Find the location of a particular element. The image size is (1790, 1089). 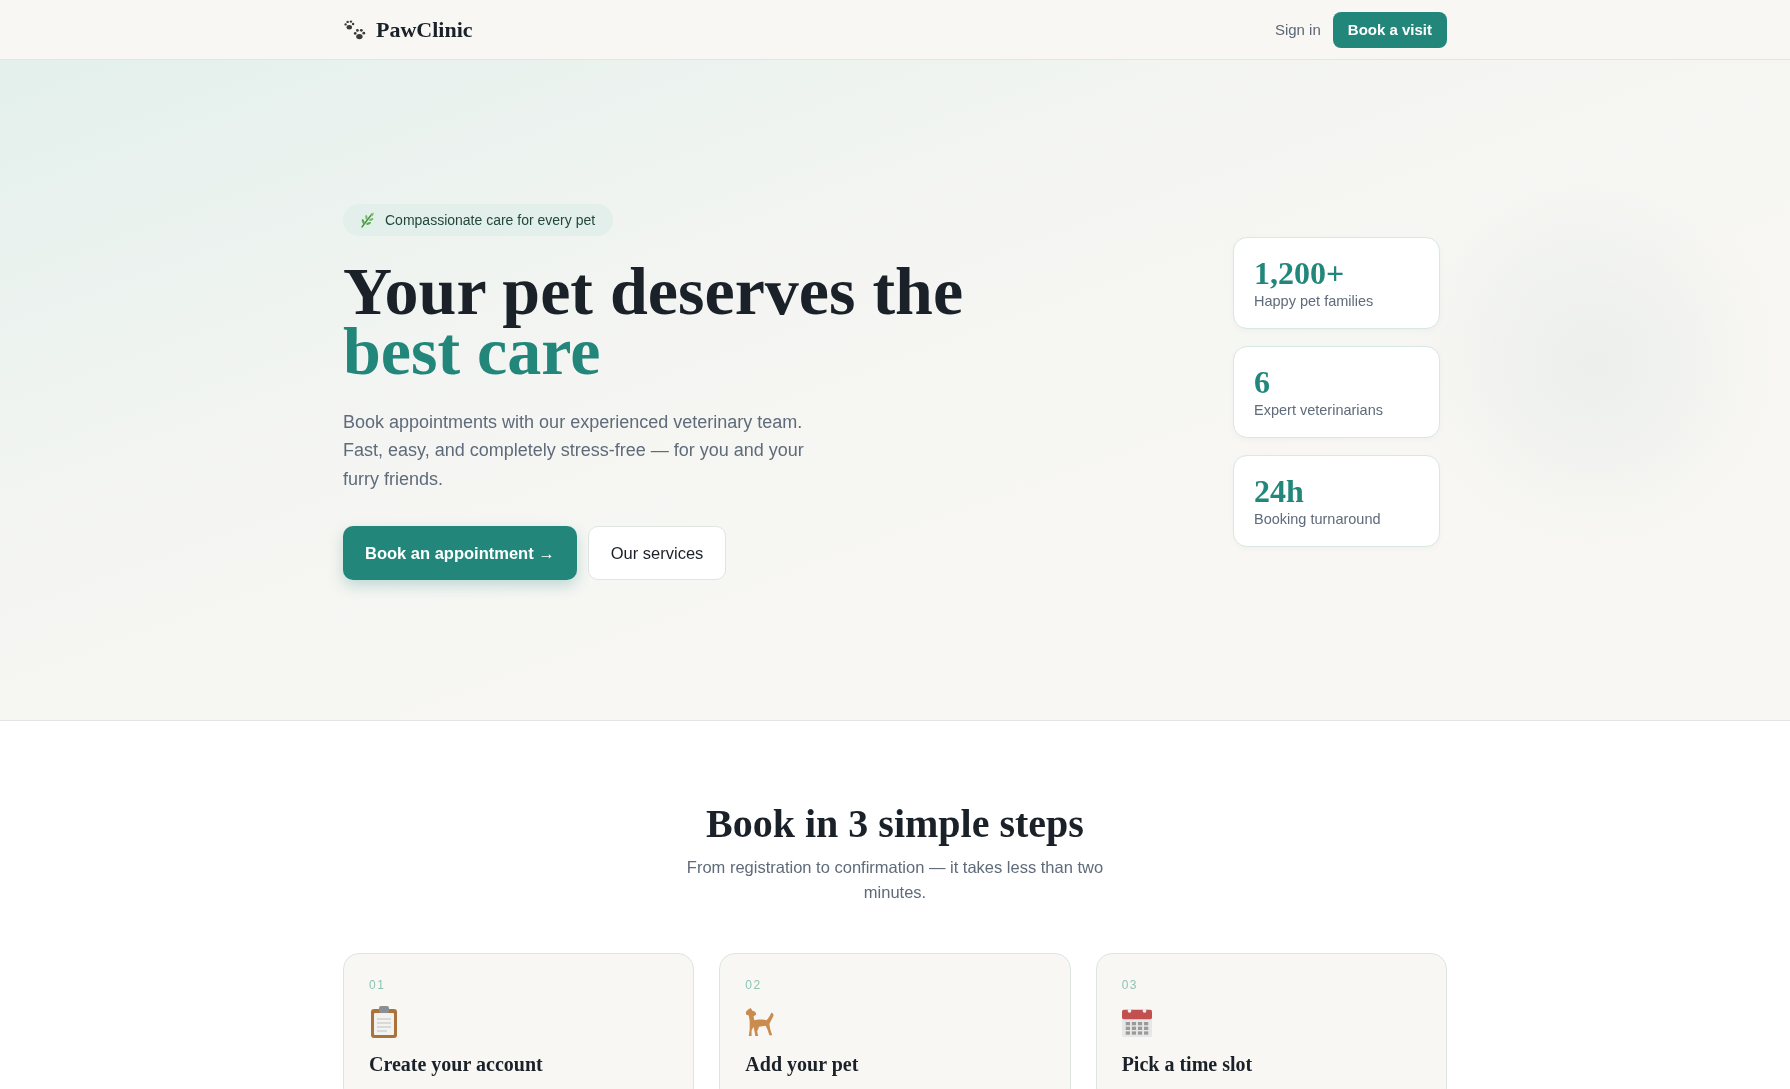

section-subtitle: From registration to confirmation — it takes less than two minutes. is located at coordinates (895, 880).